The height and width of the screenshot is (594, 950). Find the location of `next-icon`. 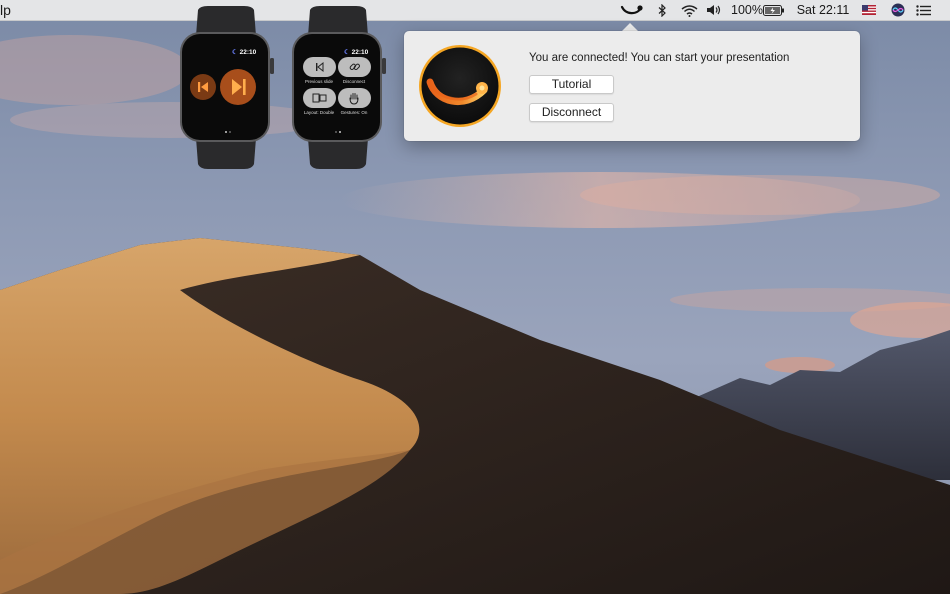

next-icon is located at coordinates (239, 87).